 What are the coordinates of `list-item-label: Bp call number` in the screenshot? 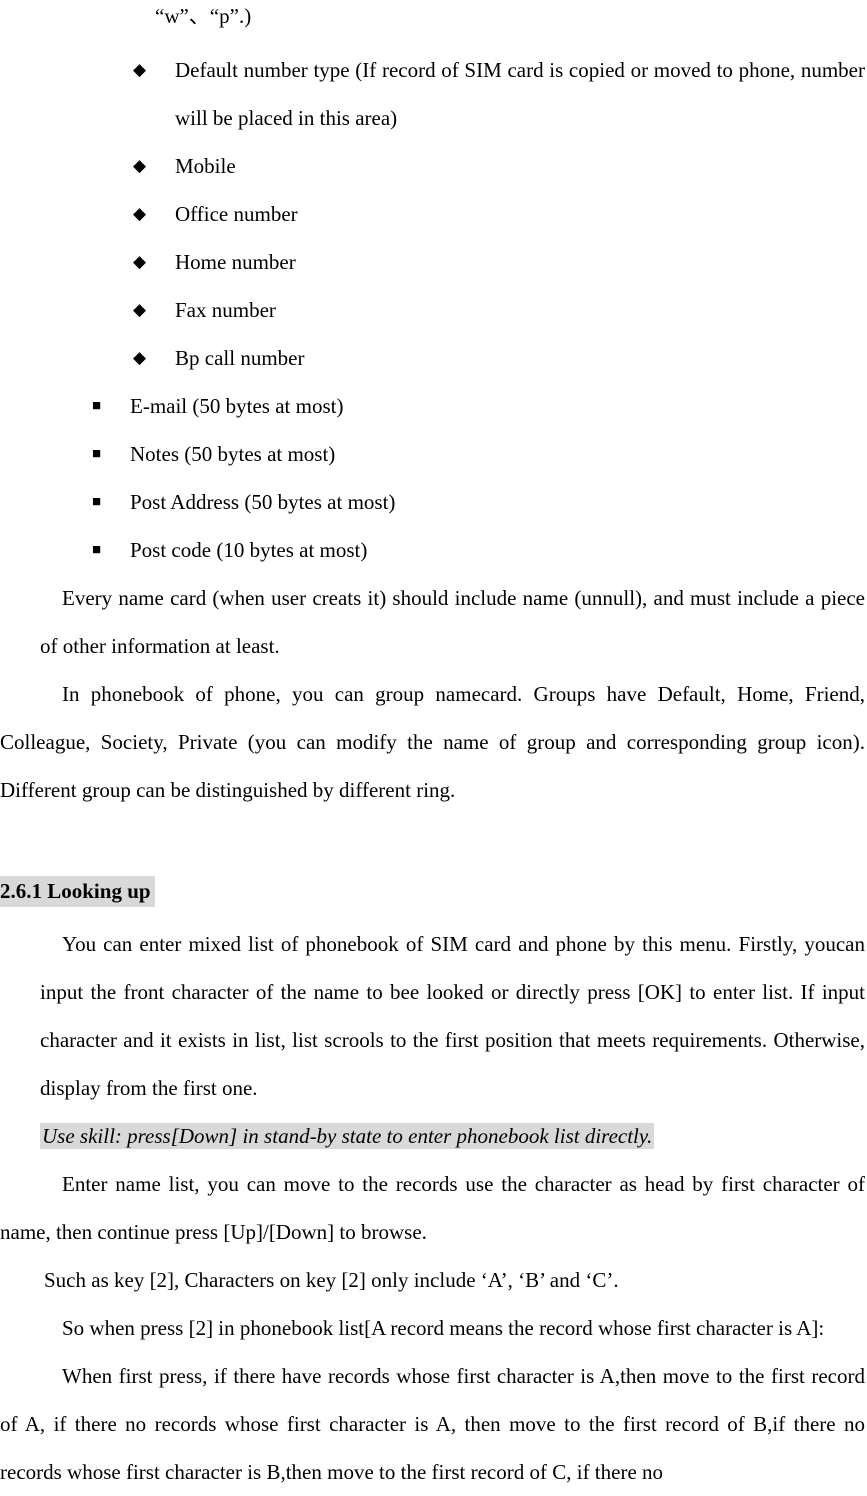 It's located at (240, 358).